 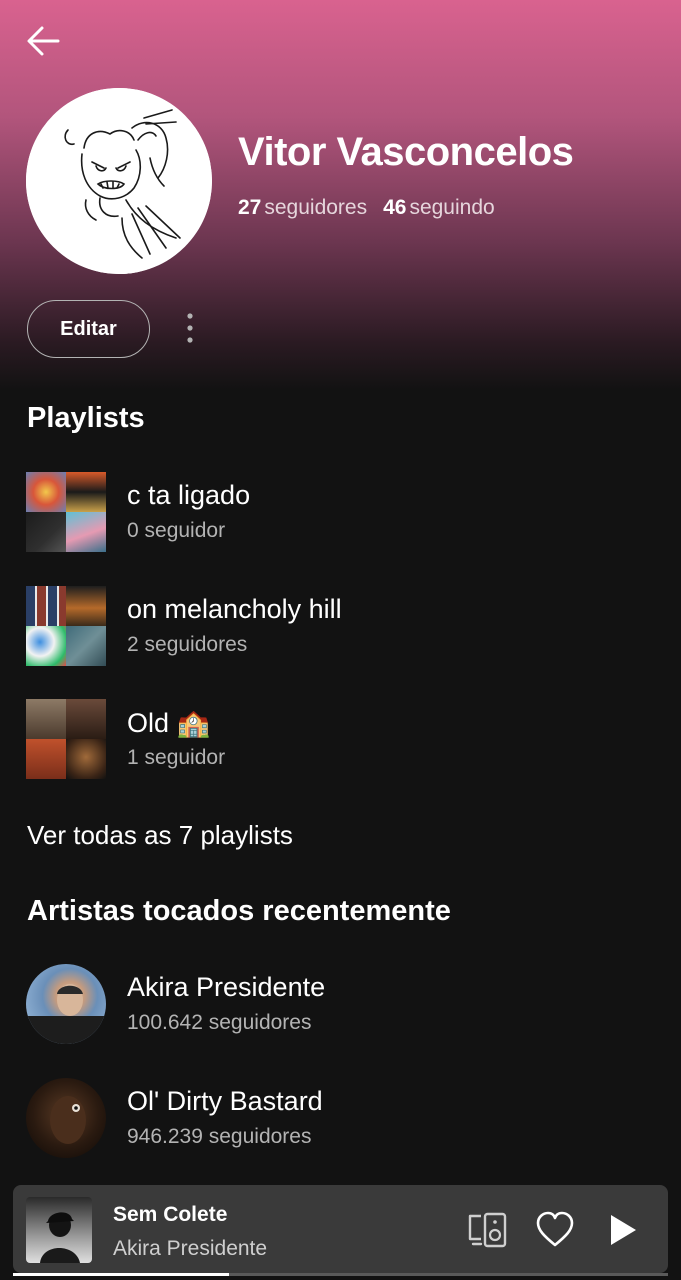 I want to click on artist-followers: 100.642 seguidores, so click(x=219, y=1022).